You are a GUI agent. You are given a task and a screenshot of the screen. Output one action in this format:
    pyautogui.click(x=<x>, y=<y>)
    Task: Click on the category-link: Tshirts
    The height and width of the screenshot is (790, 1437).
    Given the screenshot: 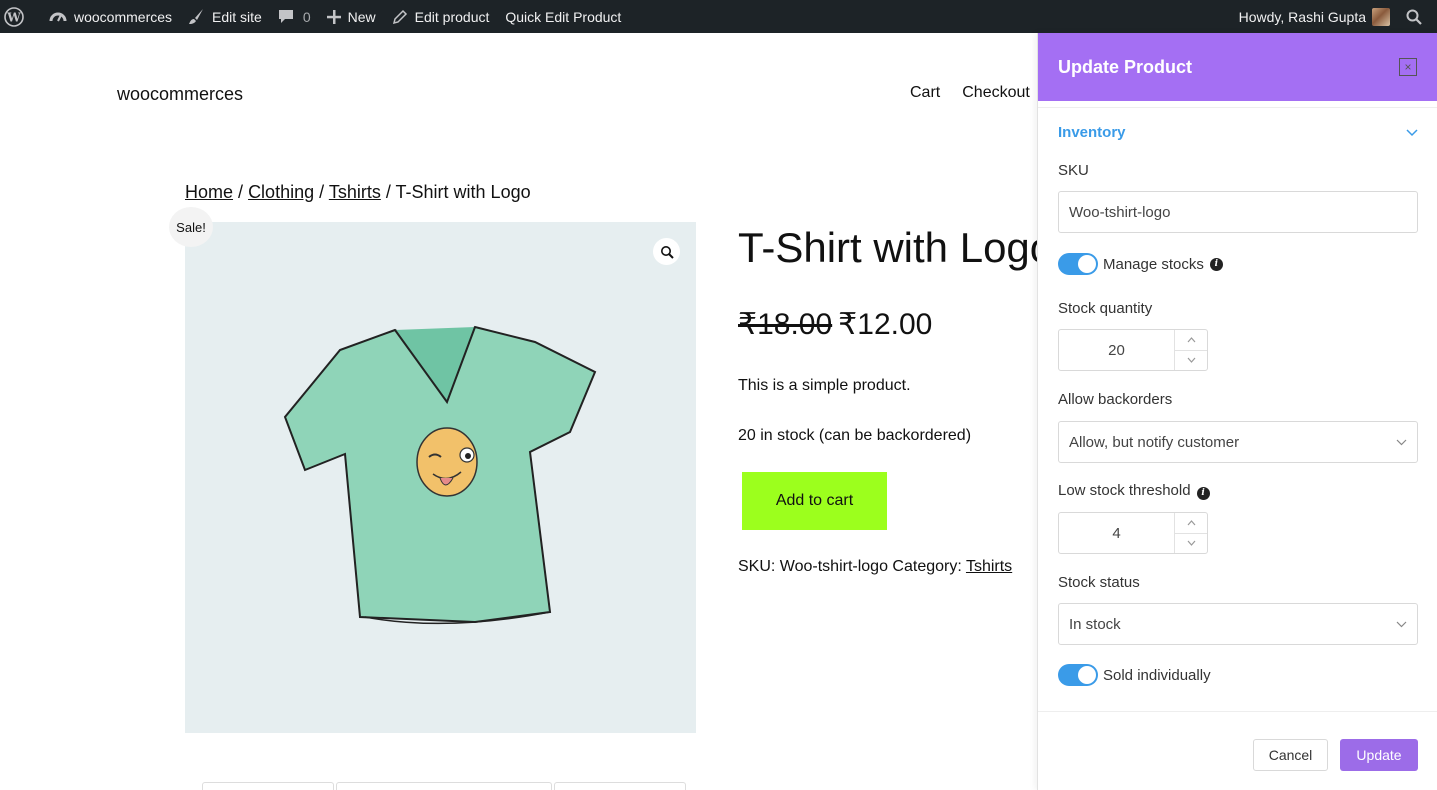 What is the action you would take?
    pyautogui.click(x=989, y=566)
    